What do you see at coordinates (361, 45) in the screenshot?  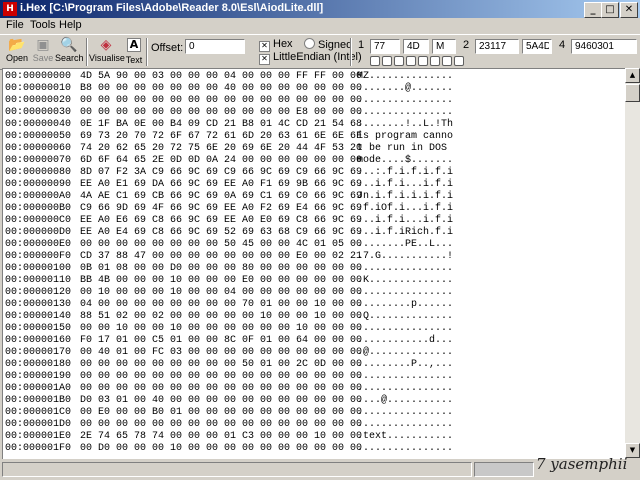 I see `byte-size-1-label: 1` at bounding box center [361, 45].